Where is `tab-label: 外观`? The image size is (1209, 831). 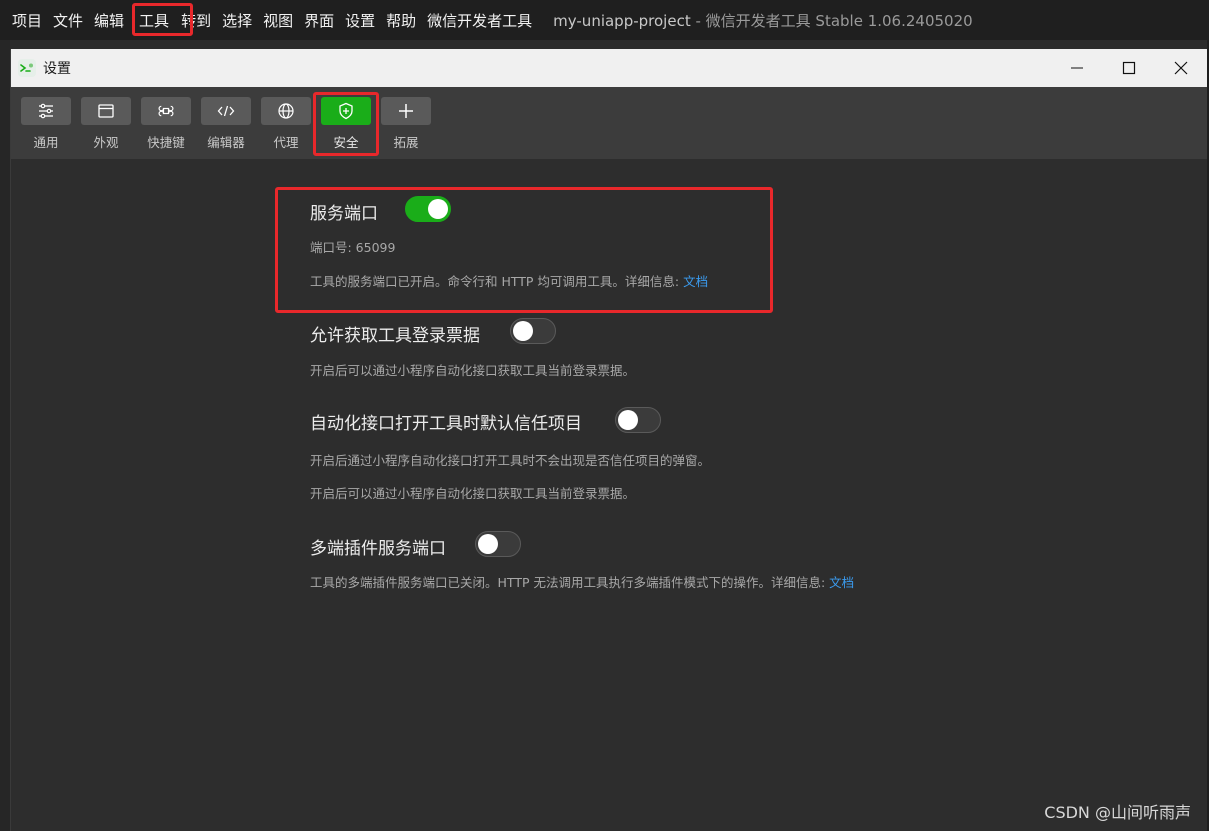
tab-label: 外观 is located at coordinates (106, 142).